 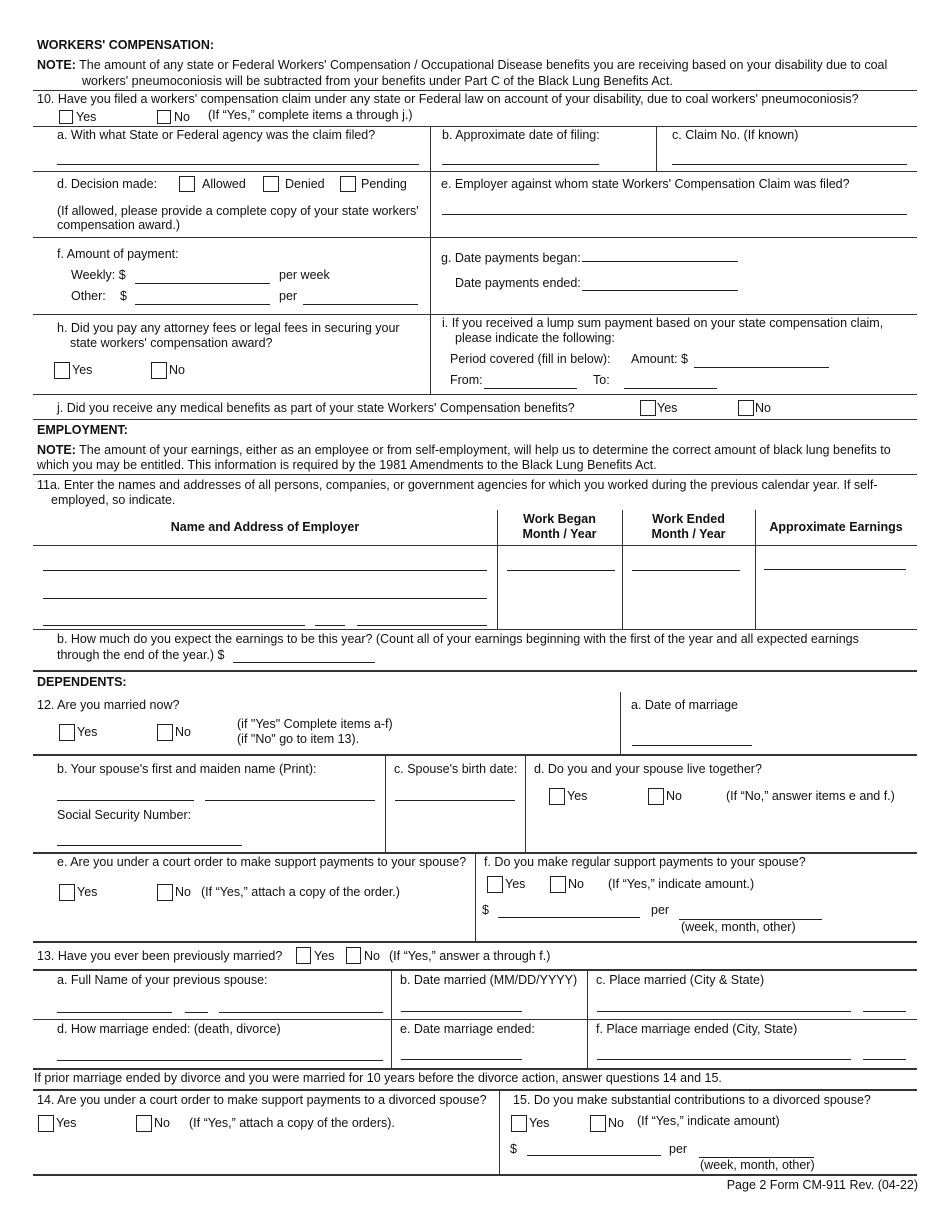 What do you see at coordinates (114, 1012) in the screenshot?
I see `q13a-first-name-field` at bounding box center [114, 1012].